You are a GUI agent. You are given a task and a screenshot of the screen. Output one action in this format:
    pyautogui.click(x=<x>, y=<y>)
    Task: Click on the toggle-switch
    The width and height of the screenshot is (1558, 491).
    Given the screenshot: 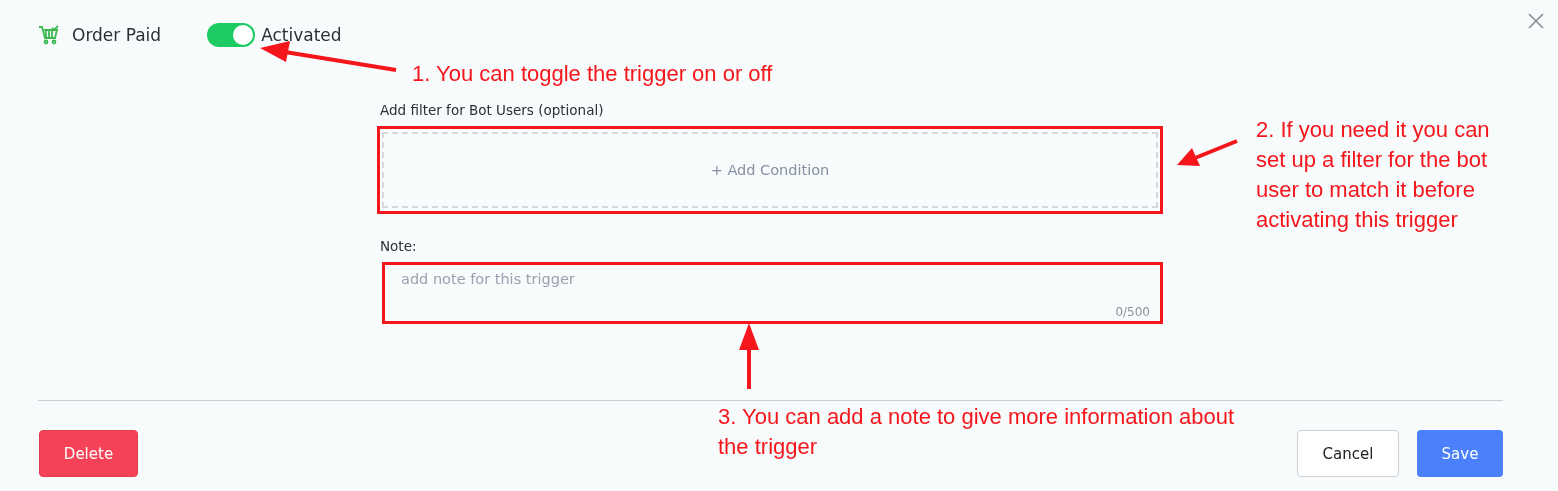 What is the action you would take?
    pyautogui.click(x=231, y=35)
    